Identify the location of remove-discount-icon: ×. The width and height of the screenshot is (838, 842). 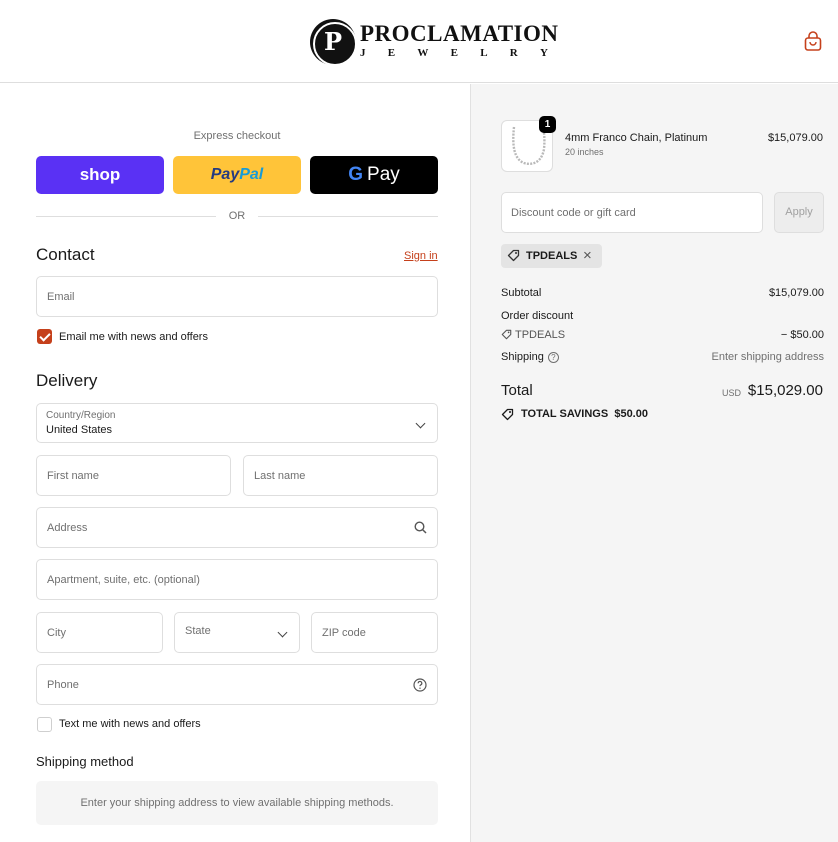
(587, 255).